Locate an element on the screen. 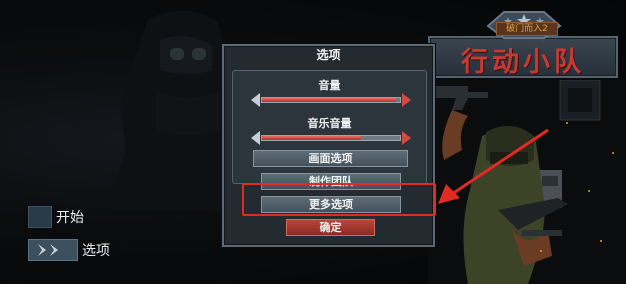 The width and height of the screenshot is (626, 284). volume-slider is located at coordinates (331, 100).